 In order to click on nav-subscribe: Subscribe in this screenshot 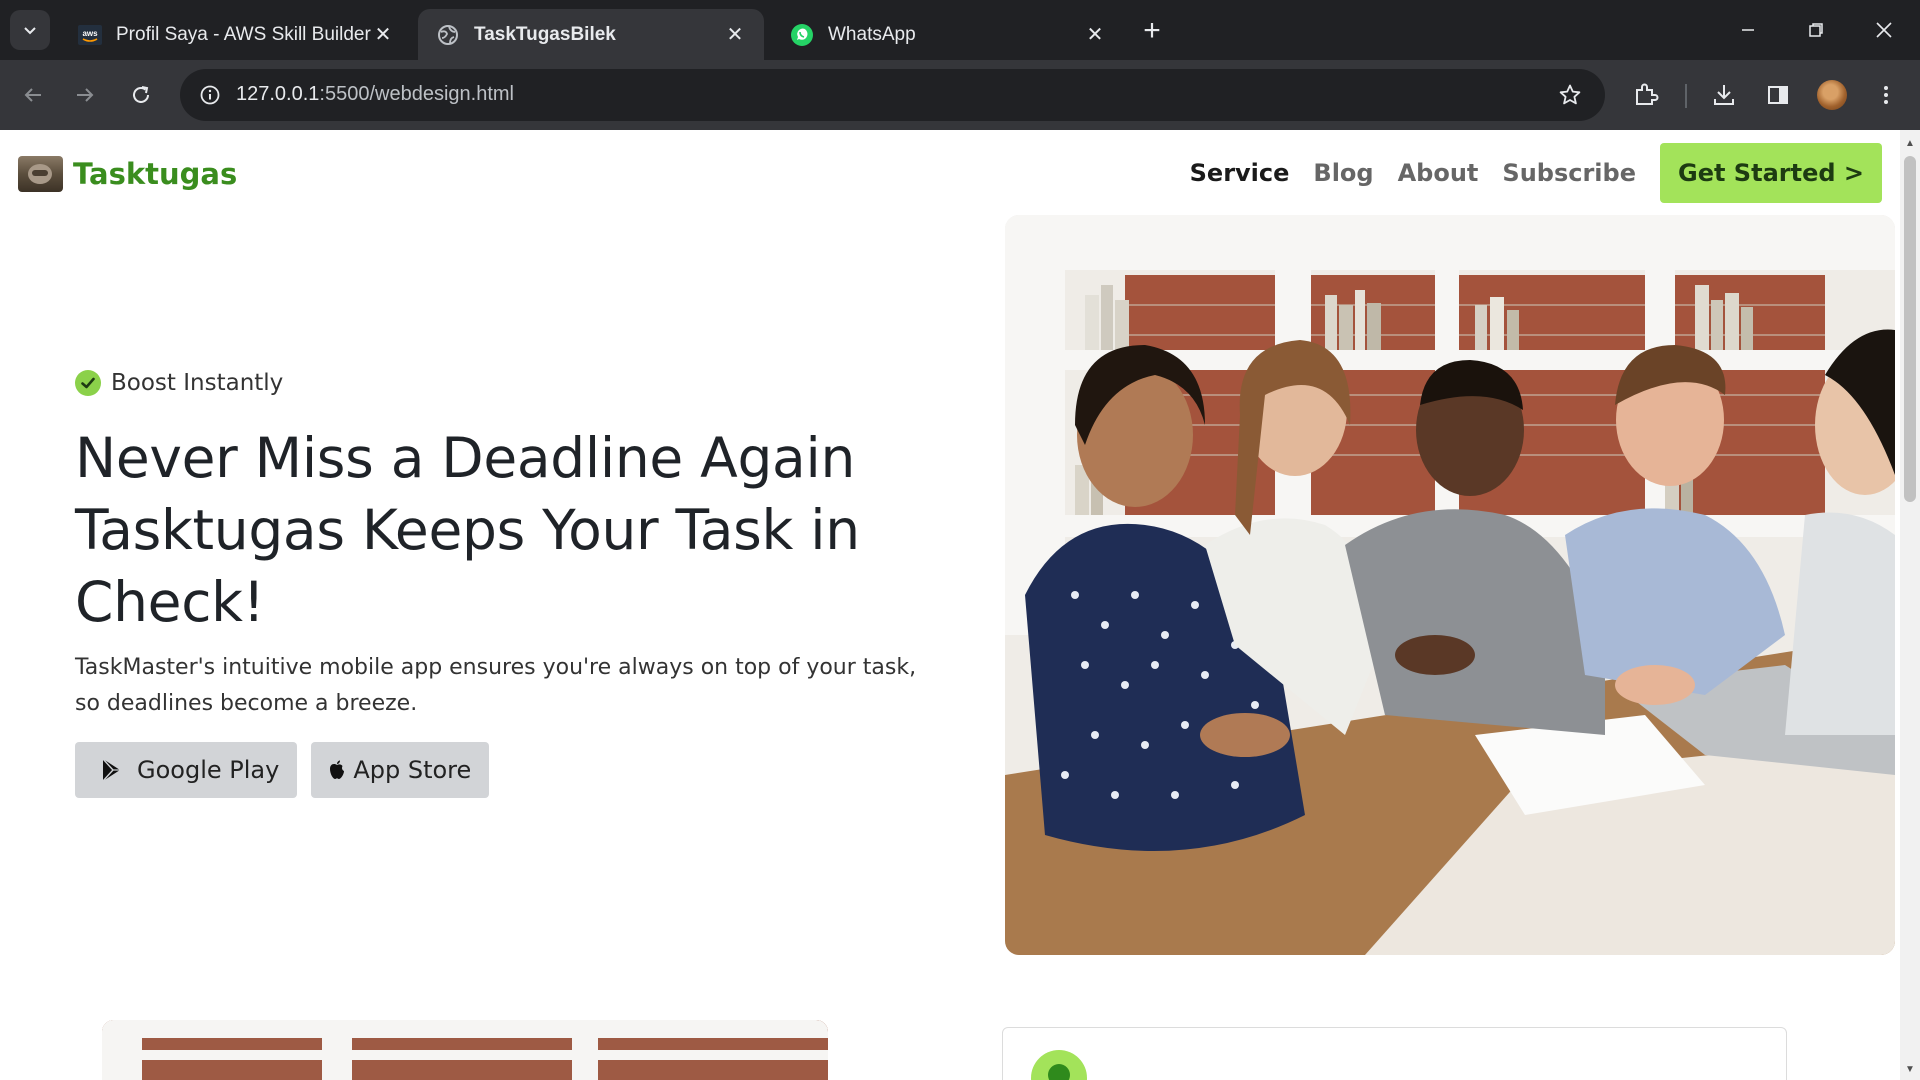, I will do `click(1569, 173)`.